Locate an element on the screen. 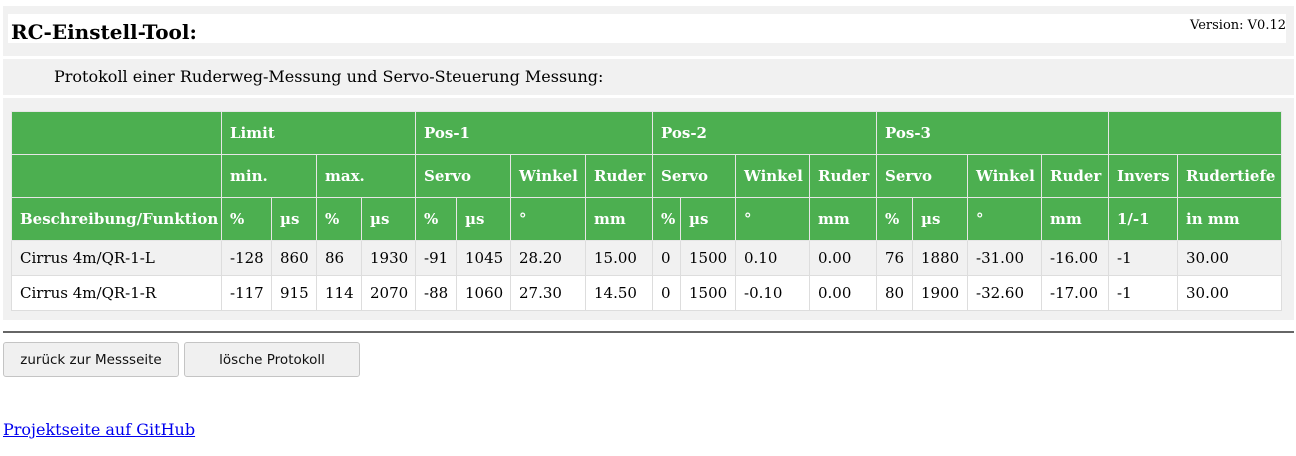 This screenshot has height=456, width=1296. header-invers: Invers is located at coordinates (1143, 176).